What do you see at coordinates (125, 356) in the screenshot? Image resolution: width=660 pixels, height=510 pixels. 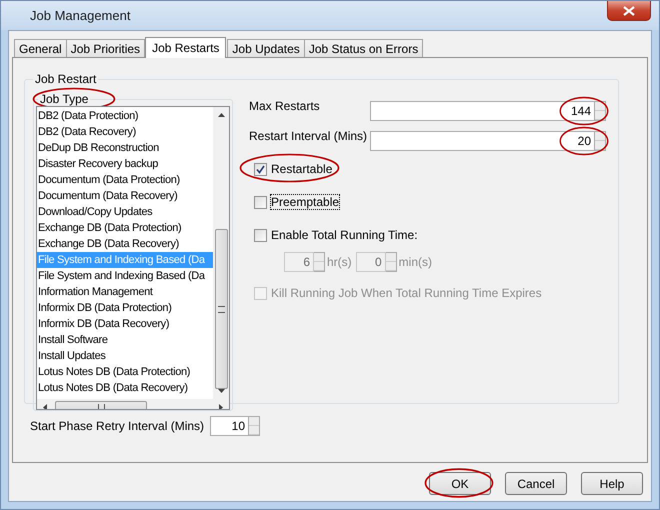 I see `list-item: Install Updates` at bounding box center [125, 356].